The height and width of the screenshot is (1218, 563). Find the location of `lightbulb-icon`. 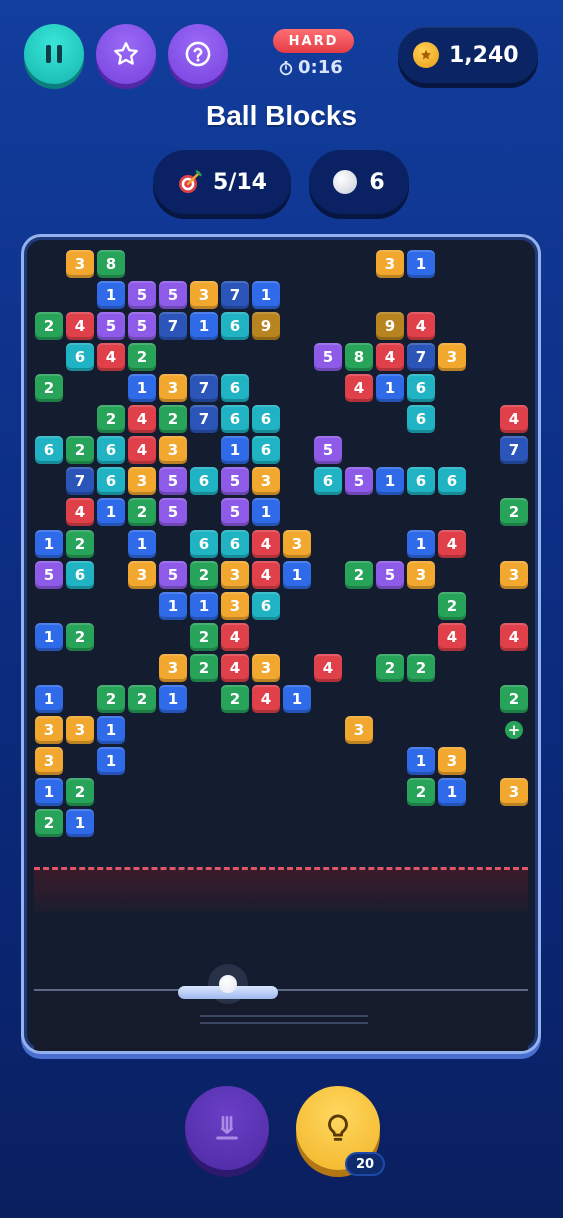

lightbulb-icon is located at coordinates (338, 1127).